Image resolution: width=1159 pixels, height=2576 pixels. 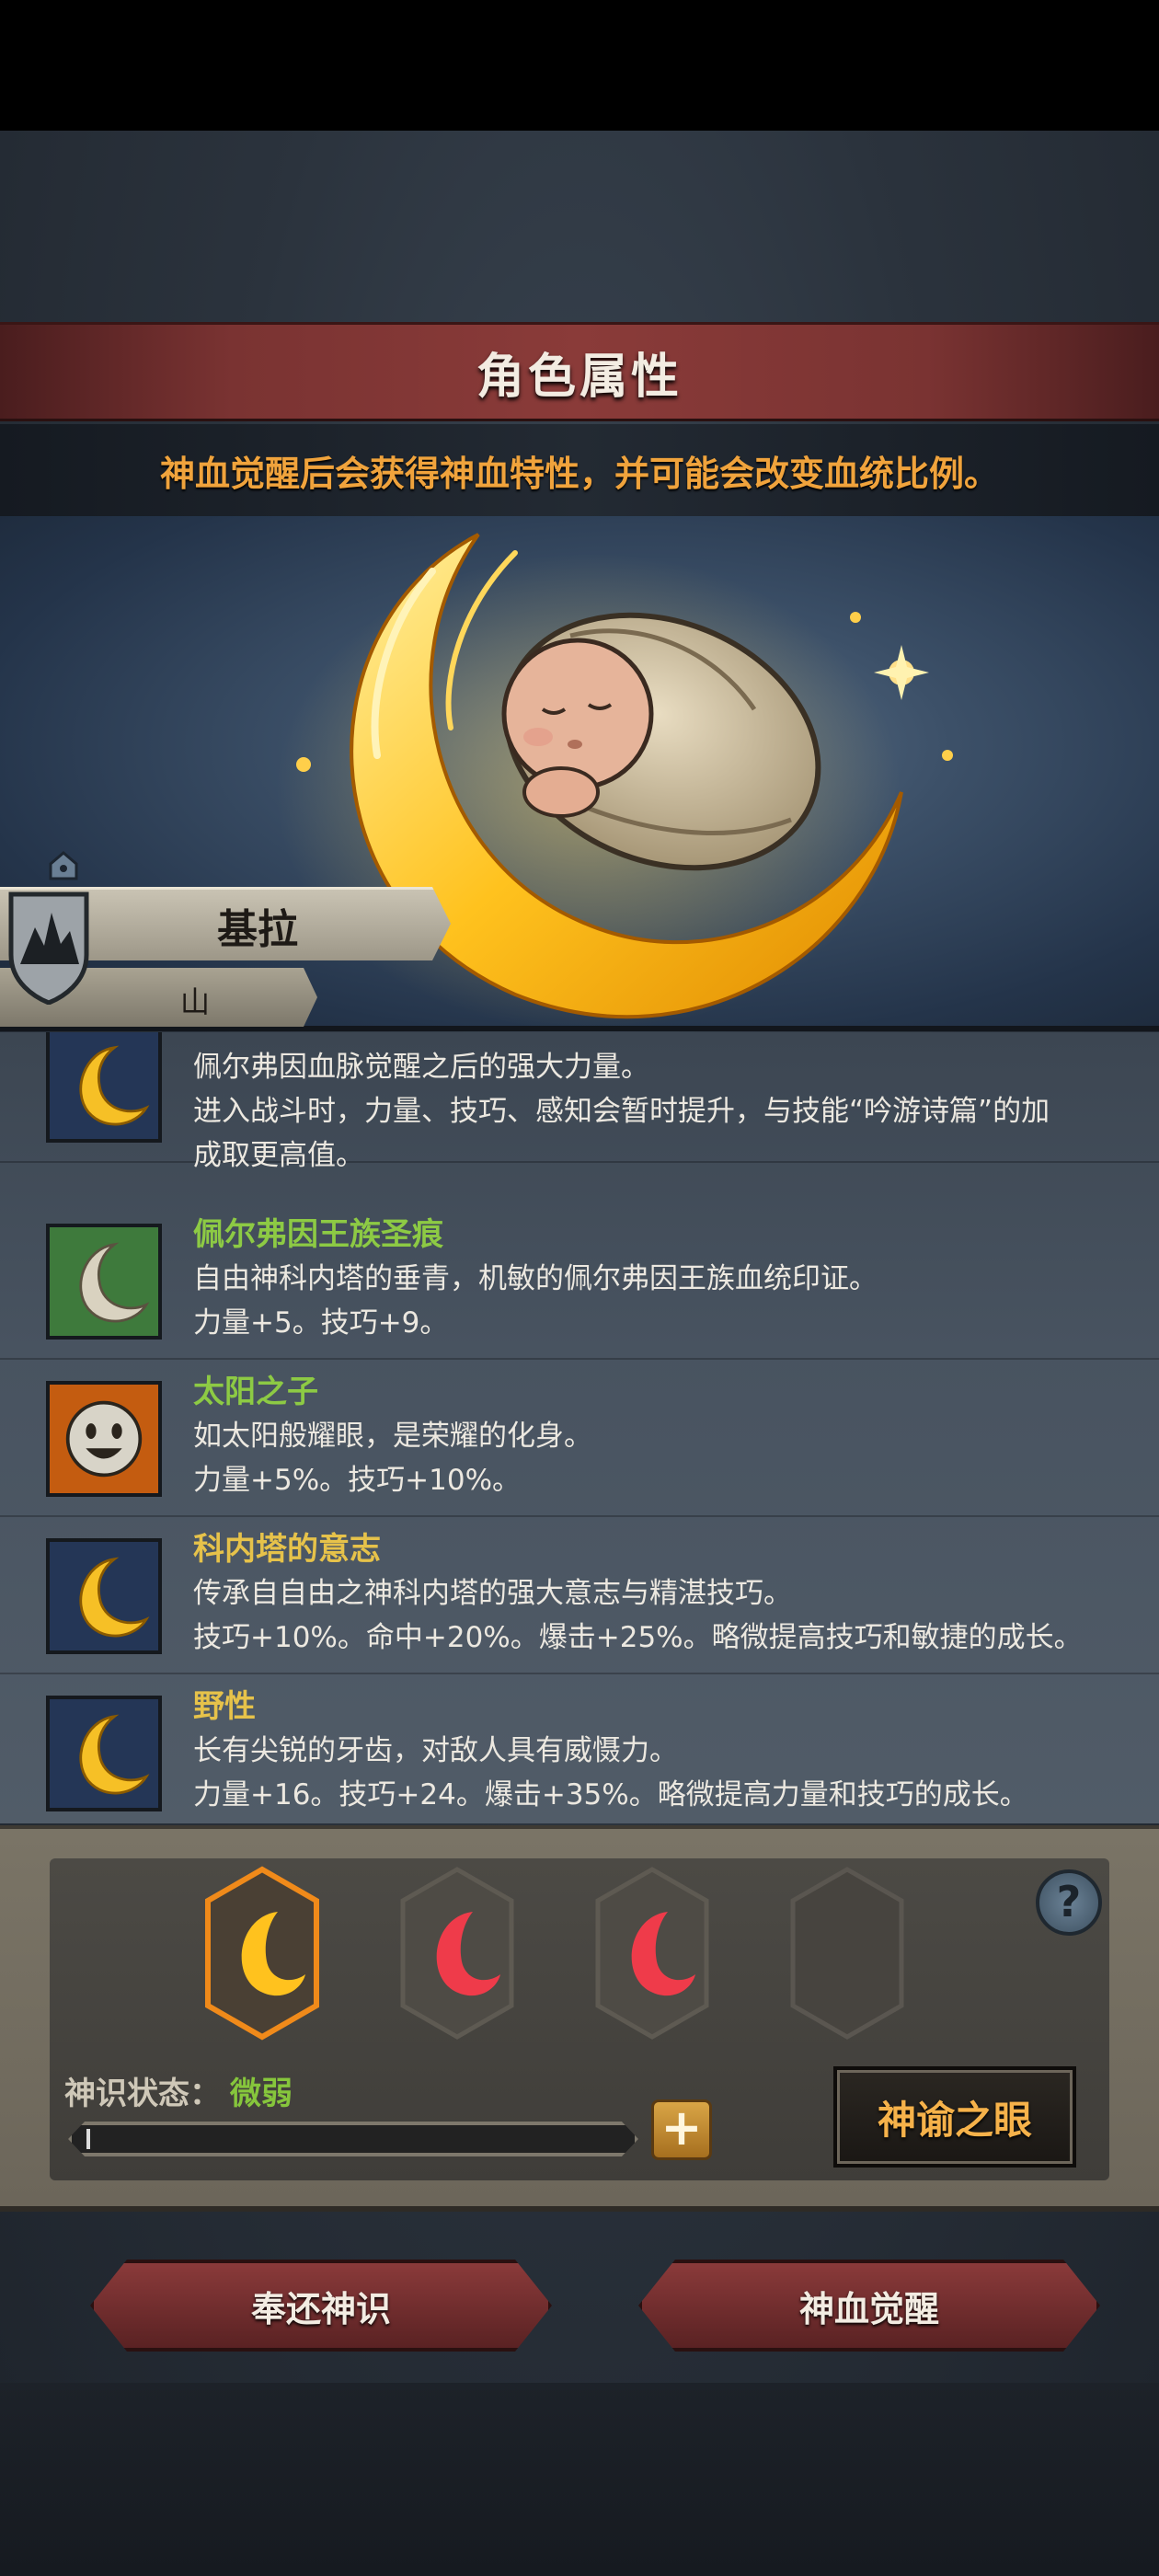 I want to click on blood-awaken-button: 神血觉醒, so click(x=869, y=2306).